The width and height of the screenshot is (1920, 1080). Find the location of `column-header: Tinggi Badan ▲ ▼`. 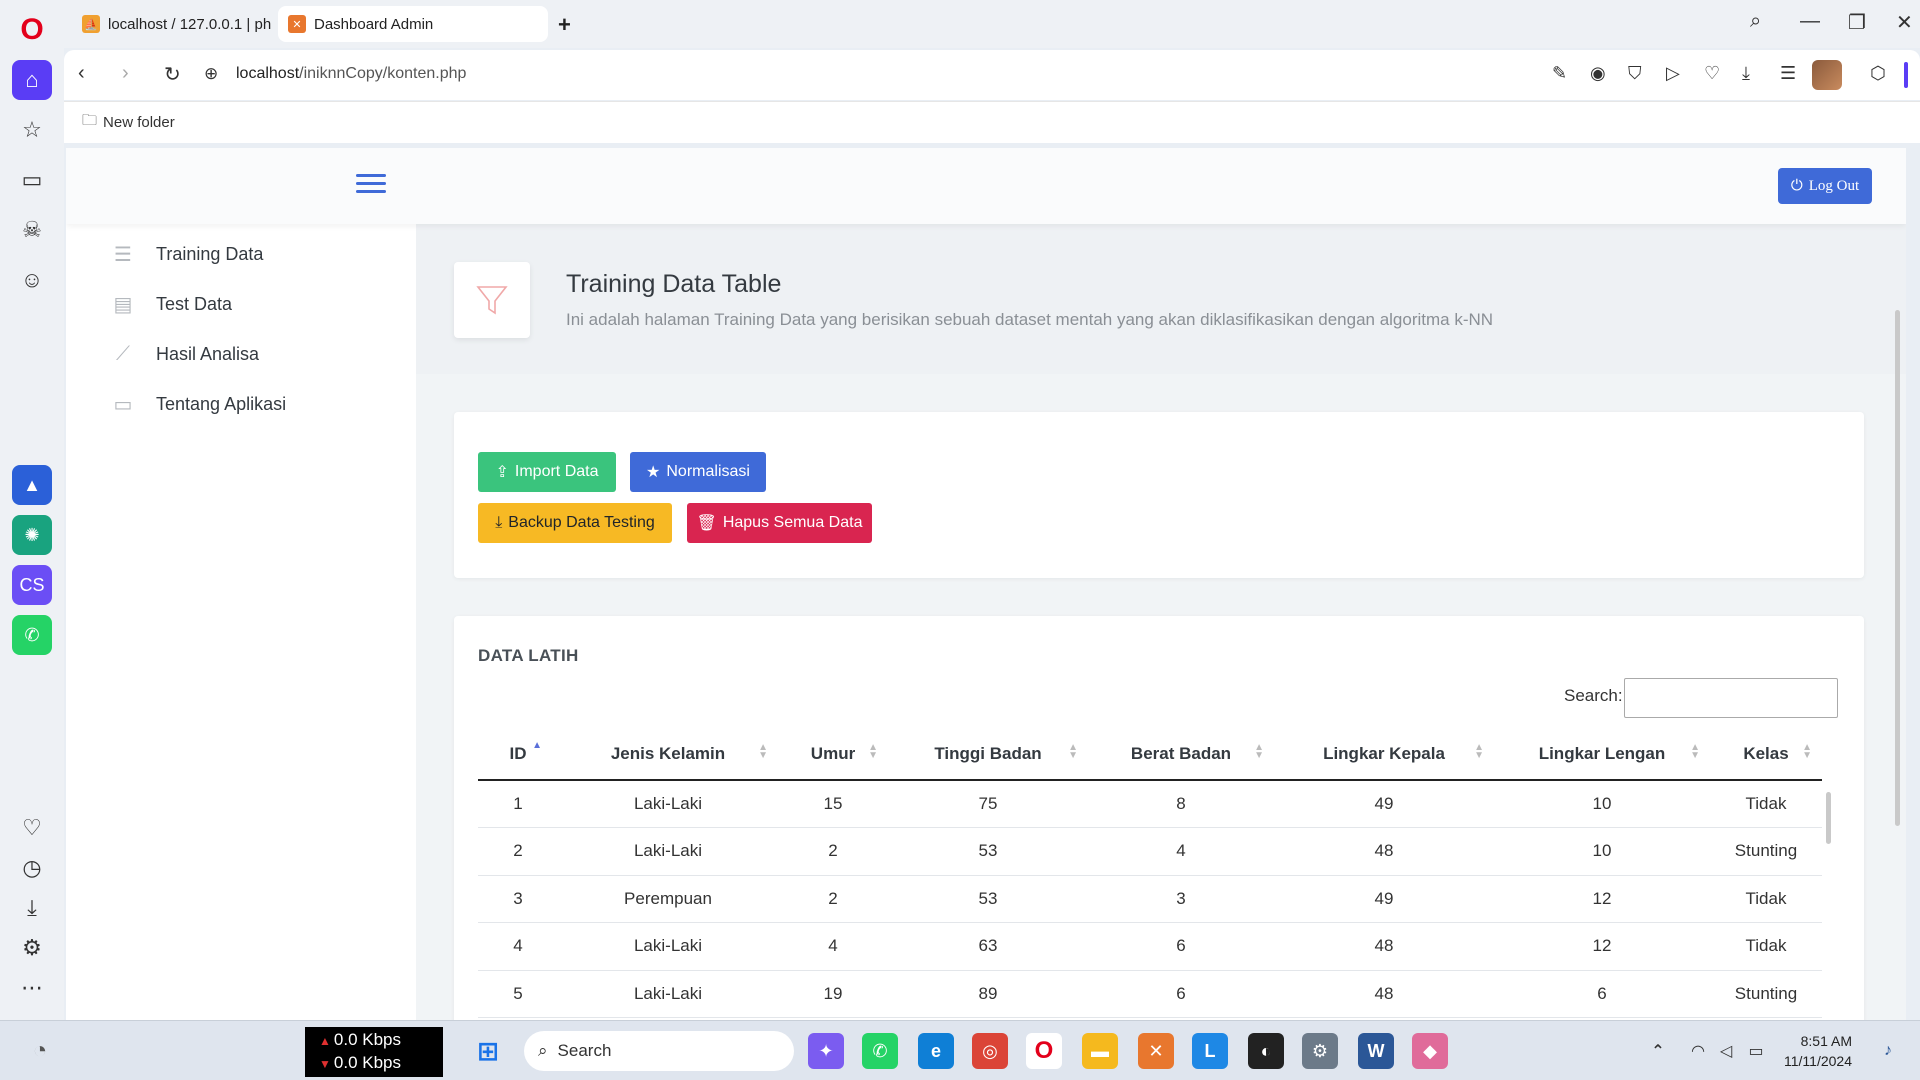

column-header: Tinggi Badan ▲ ▼ is located at coordinates (988, 754).